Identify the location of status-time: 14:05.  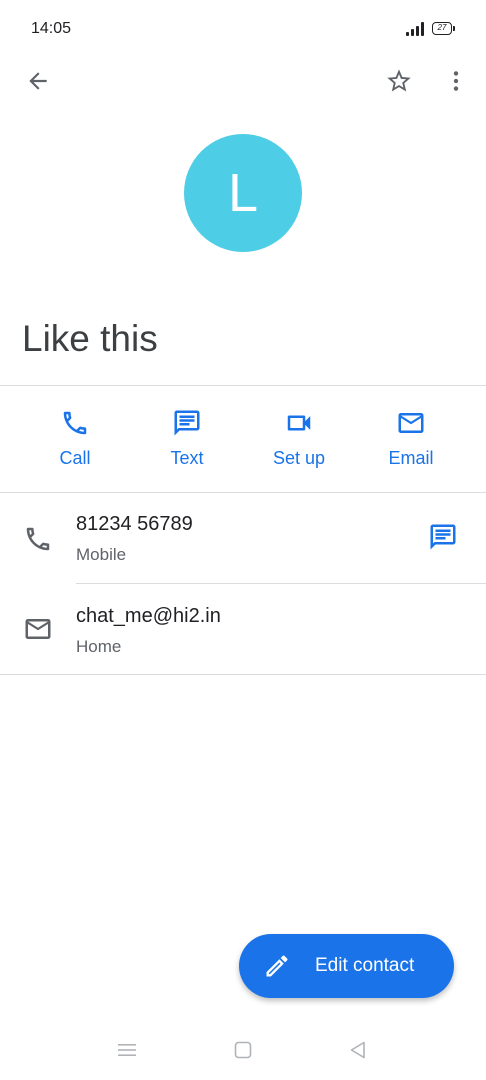
(51, 28).